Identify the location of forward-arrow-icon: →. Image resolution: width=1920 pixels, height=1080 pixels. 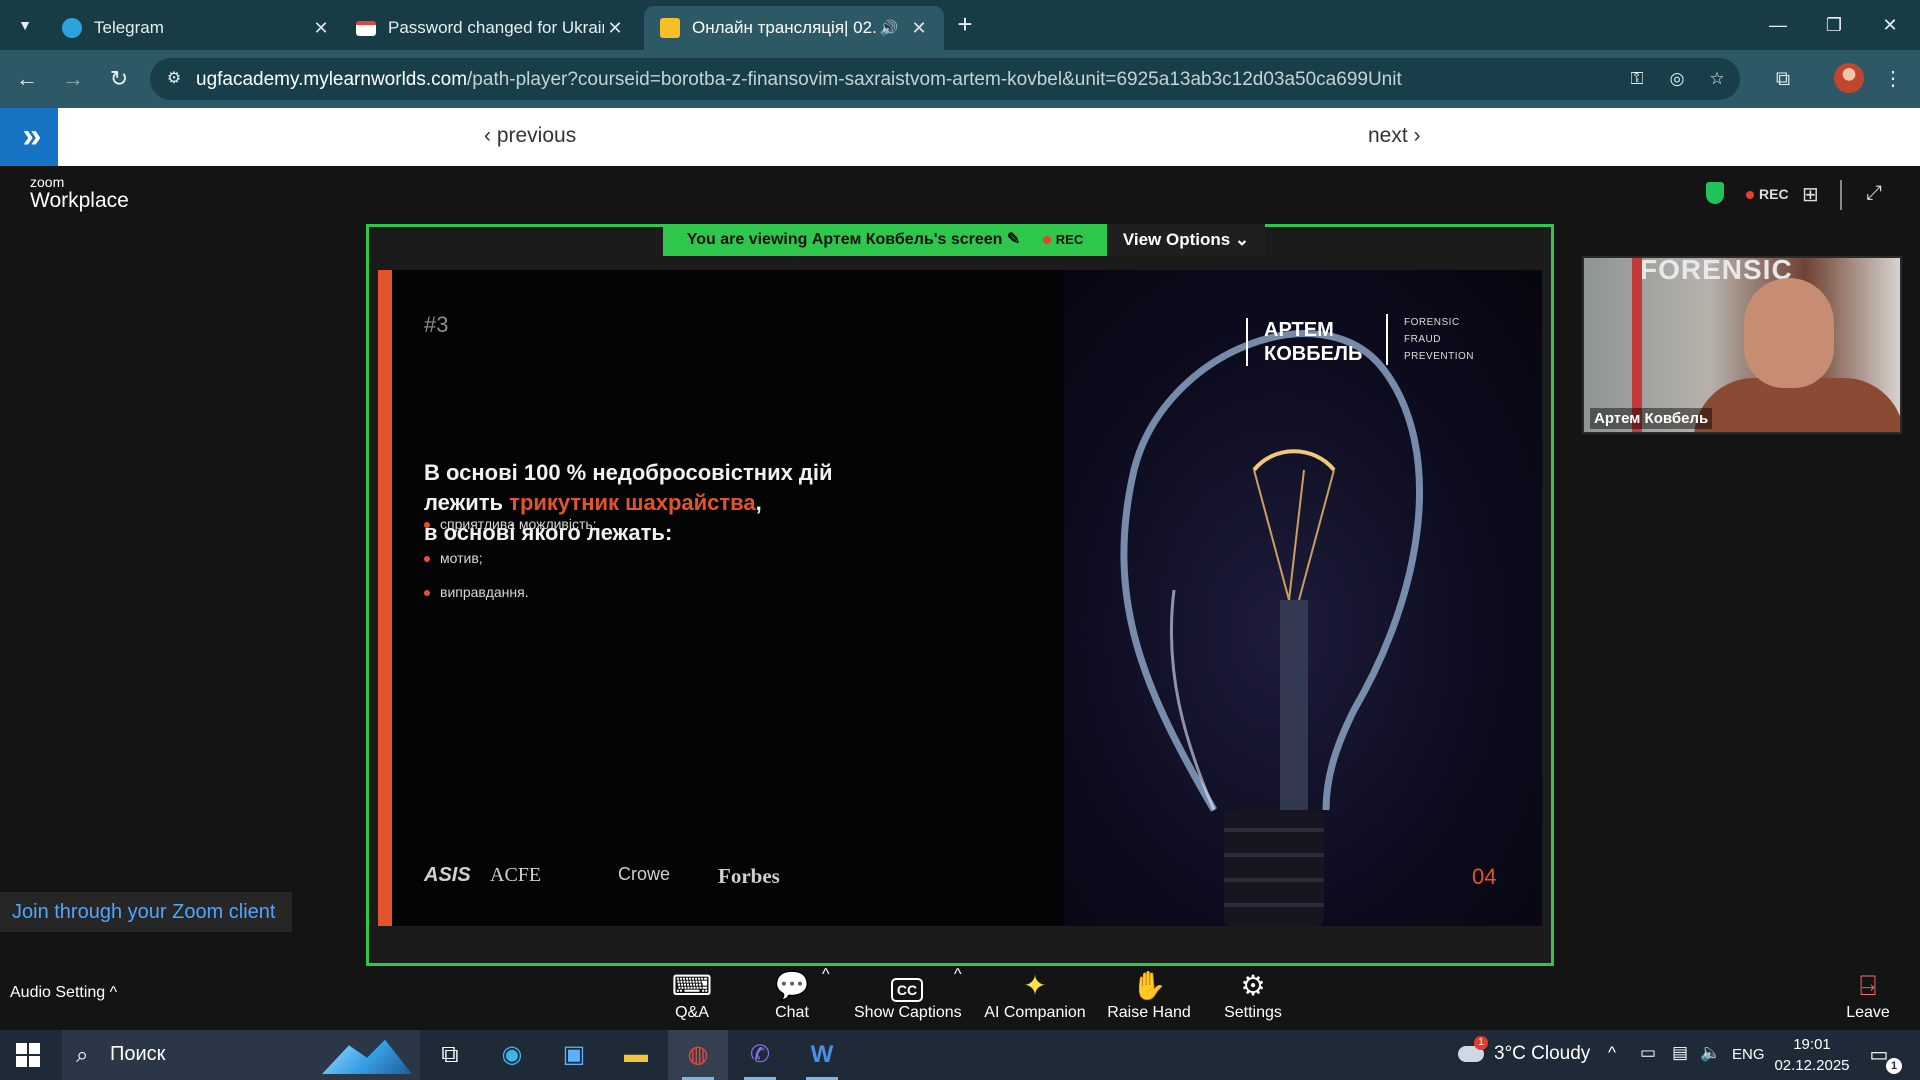
(73, 79).